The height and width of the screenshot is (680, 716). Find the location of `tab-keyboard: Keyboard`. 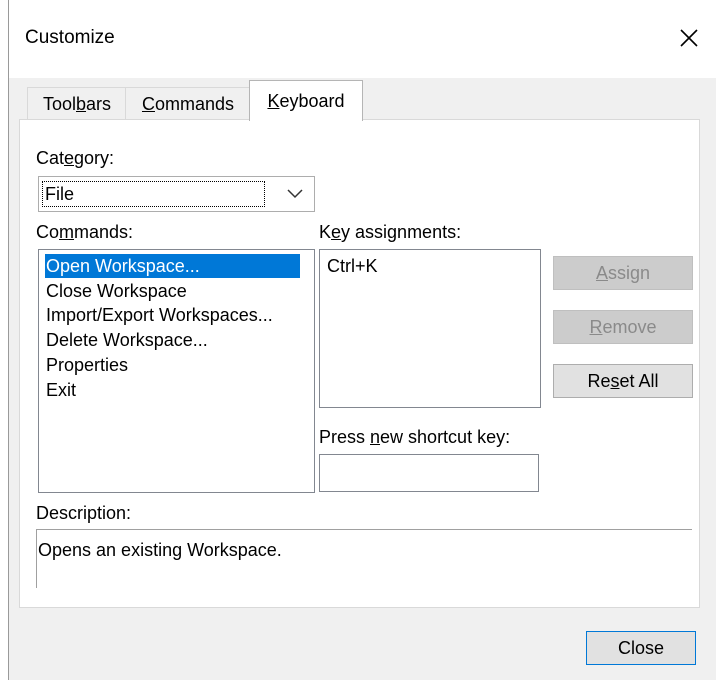

tab-keyboard: Keyboard is located at coordinates (306, 100).